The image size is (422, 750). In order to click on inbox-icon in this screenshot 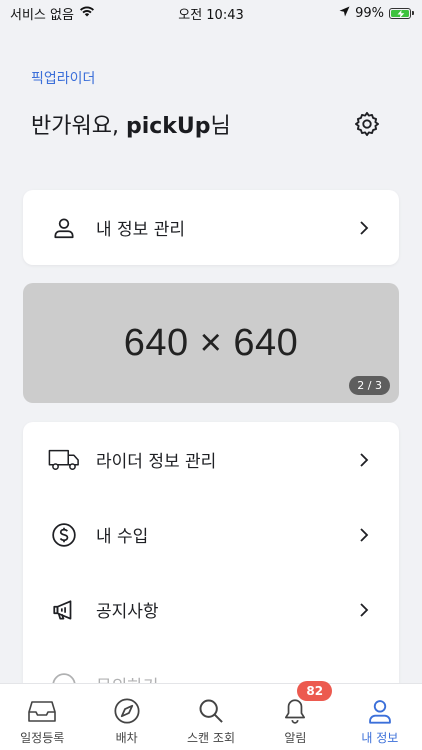, I will do `click(42, 711)`.